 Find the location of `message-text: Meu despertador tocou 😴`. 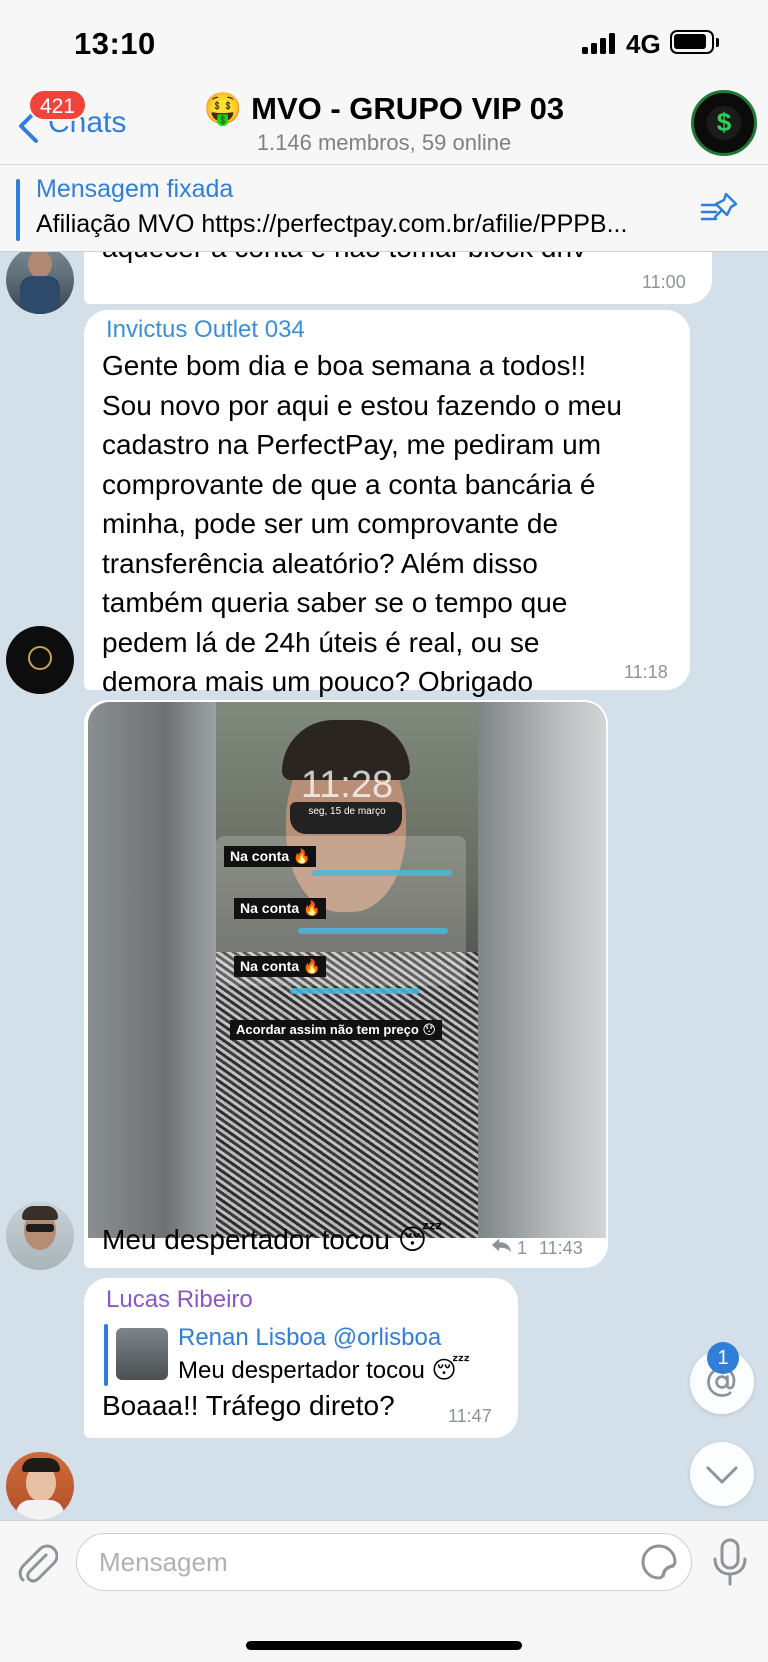

message-text: Meu despertador tocou 😴 is located at coordinates (272, 1239).